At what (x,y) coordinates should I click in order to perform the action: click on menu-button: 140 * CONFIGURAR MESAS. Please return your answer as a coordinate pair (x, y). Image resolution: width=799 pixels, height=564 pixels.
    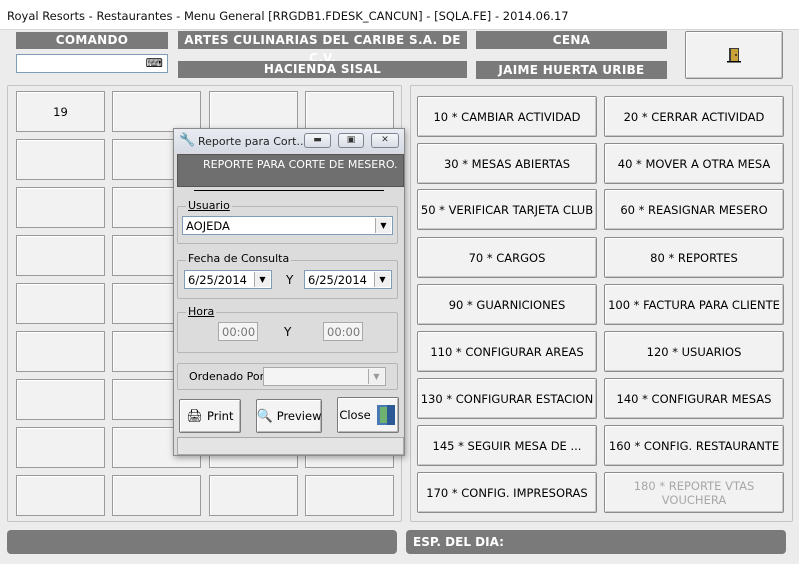
    Looking at the image, I should click on (694, 398).